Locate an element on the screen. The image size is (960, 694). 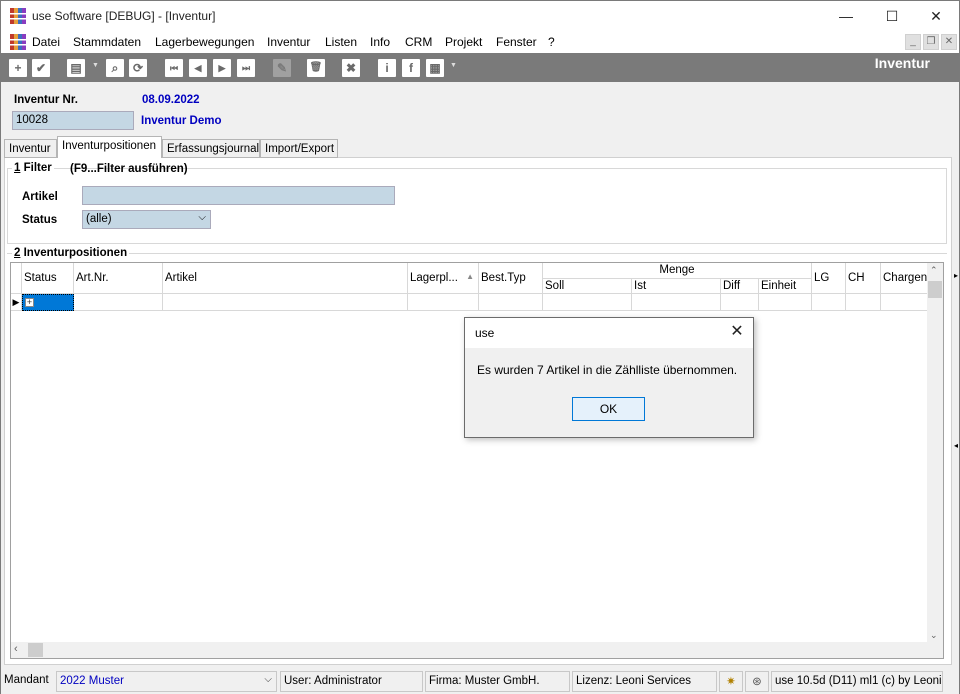
artikel-label: Artikel is located at coordinates (40, 197).